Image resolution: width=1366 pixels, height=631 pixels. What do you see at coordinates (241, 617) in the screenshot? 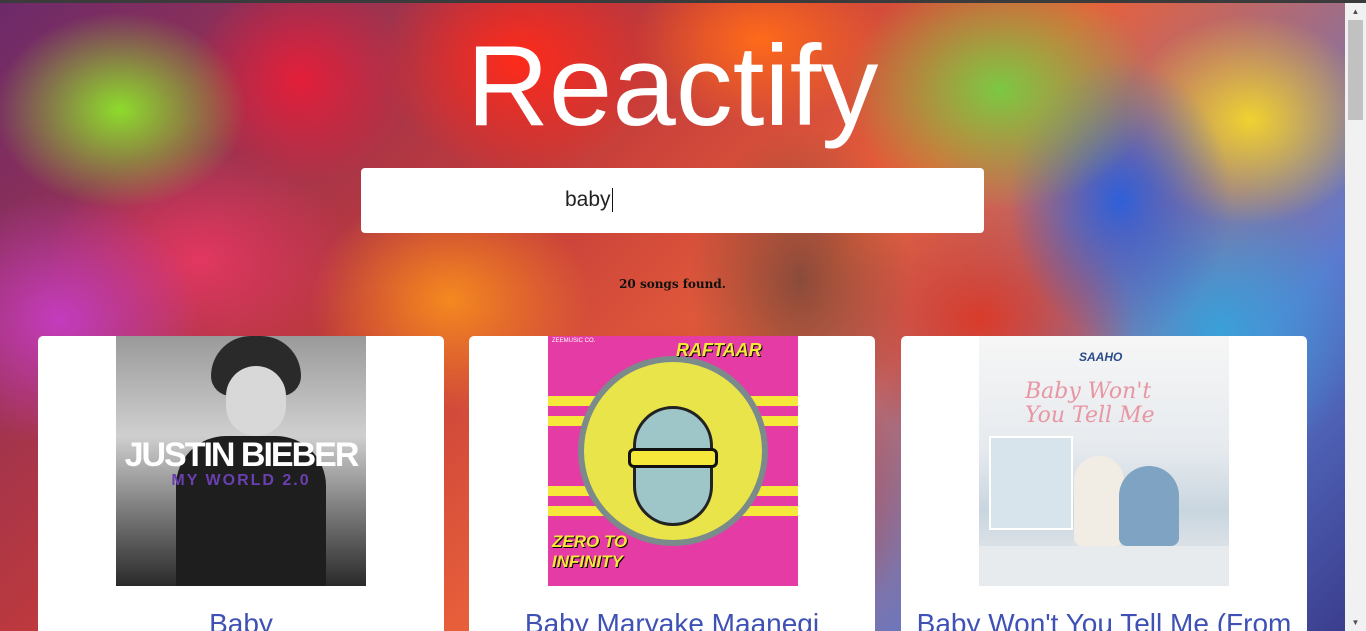
I see `song-title: Baby` at bounding box center [241, 617].